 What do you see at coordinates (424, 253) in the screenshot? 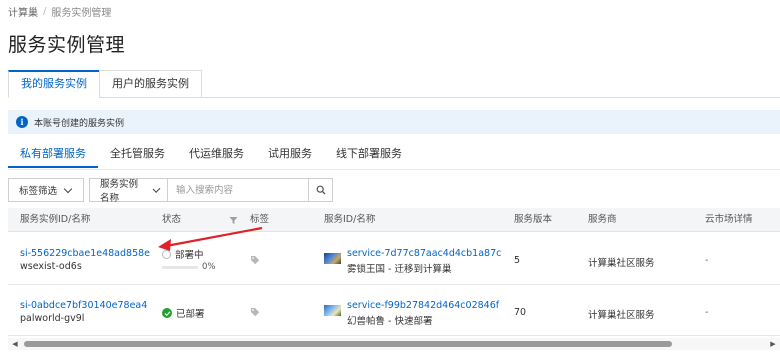
I see `service-id-link: service-7d77c87aac4d4cb1a87c` at bounding box center [424, 253].